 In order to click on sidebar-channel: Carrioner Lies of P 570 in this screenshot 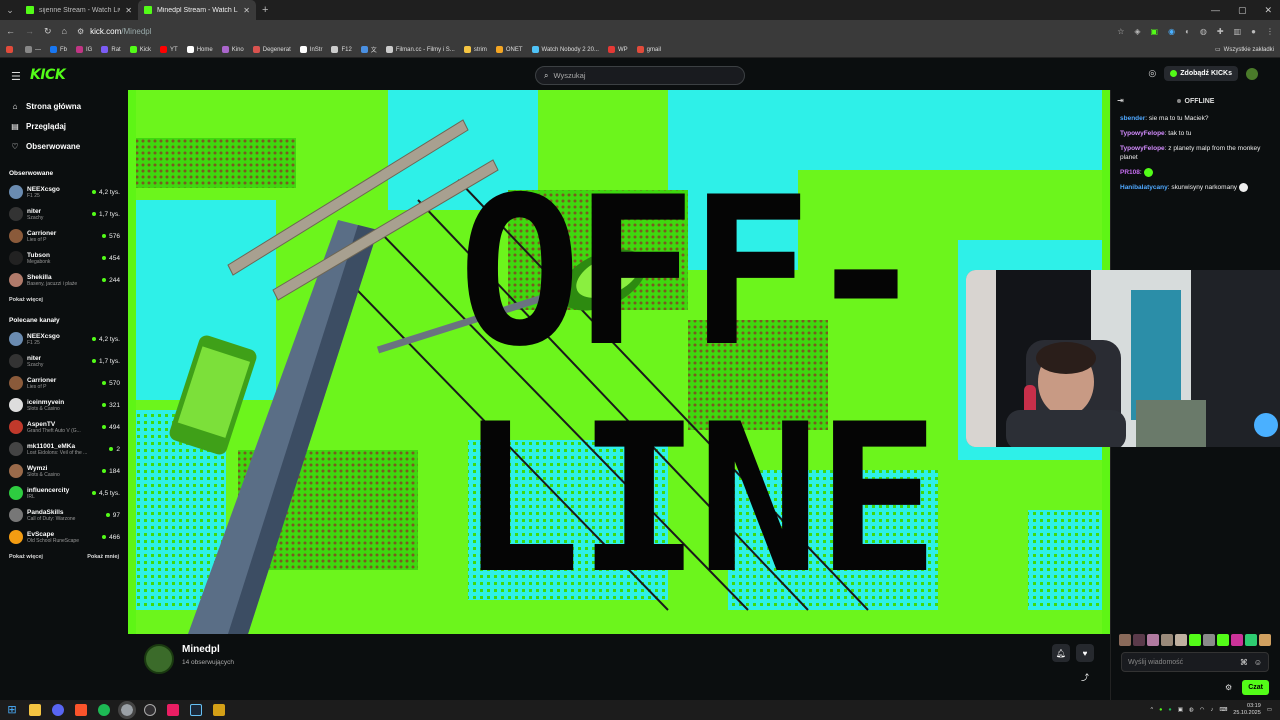, I will do `click(64, 383)`.